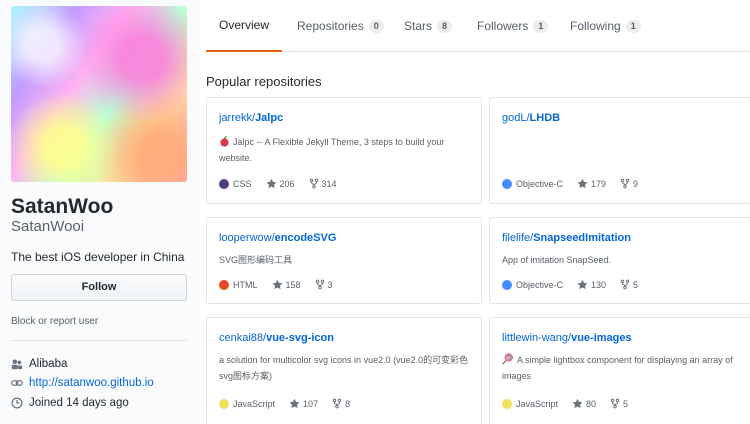 This screenshot has height=424, width=750. Describe the element at coordinates (17, 403) in the screenshot. I see `clock-icon` at that location.